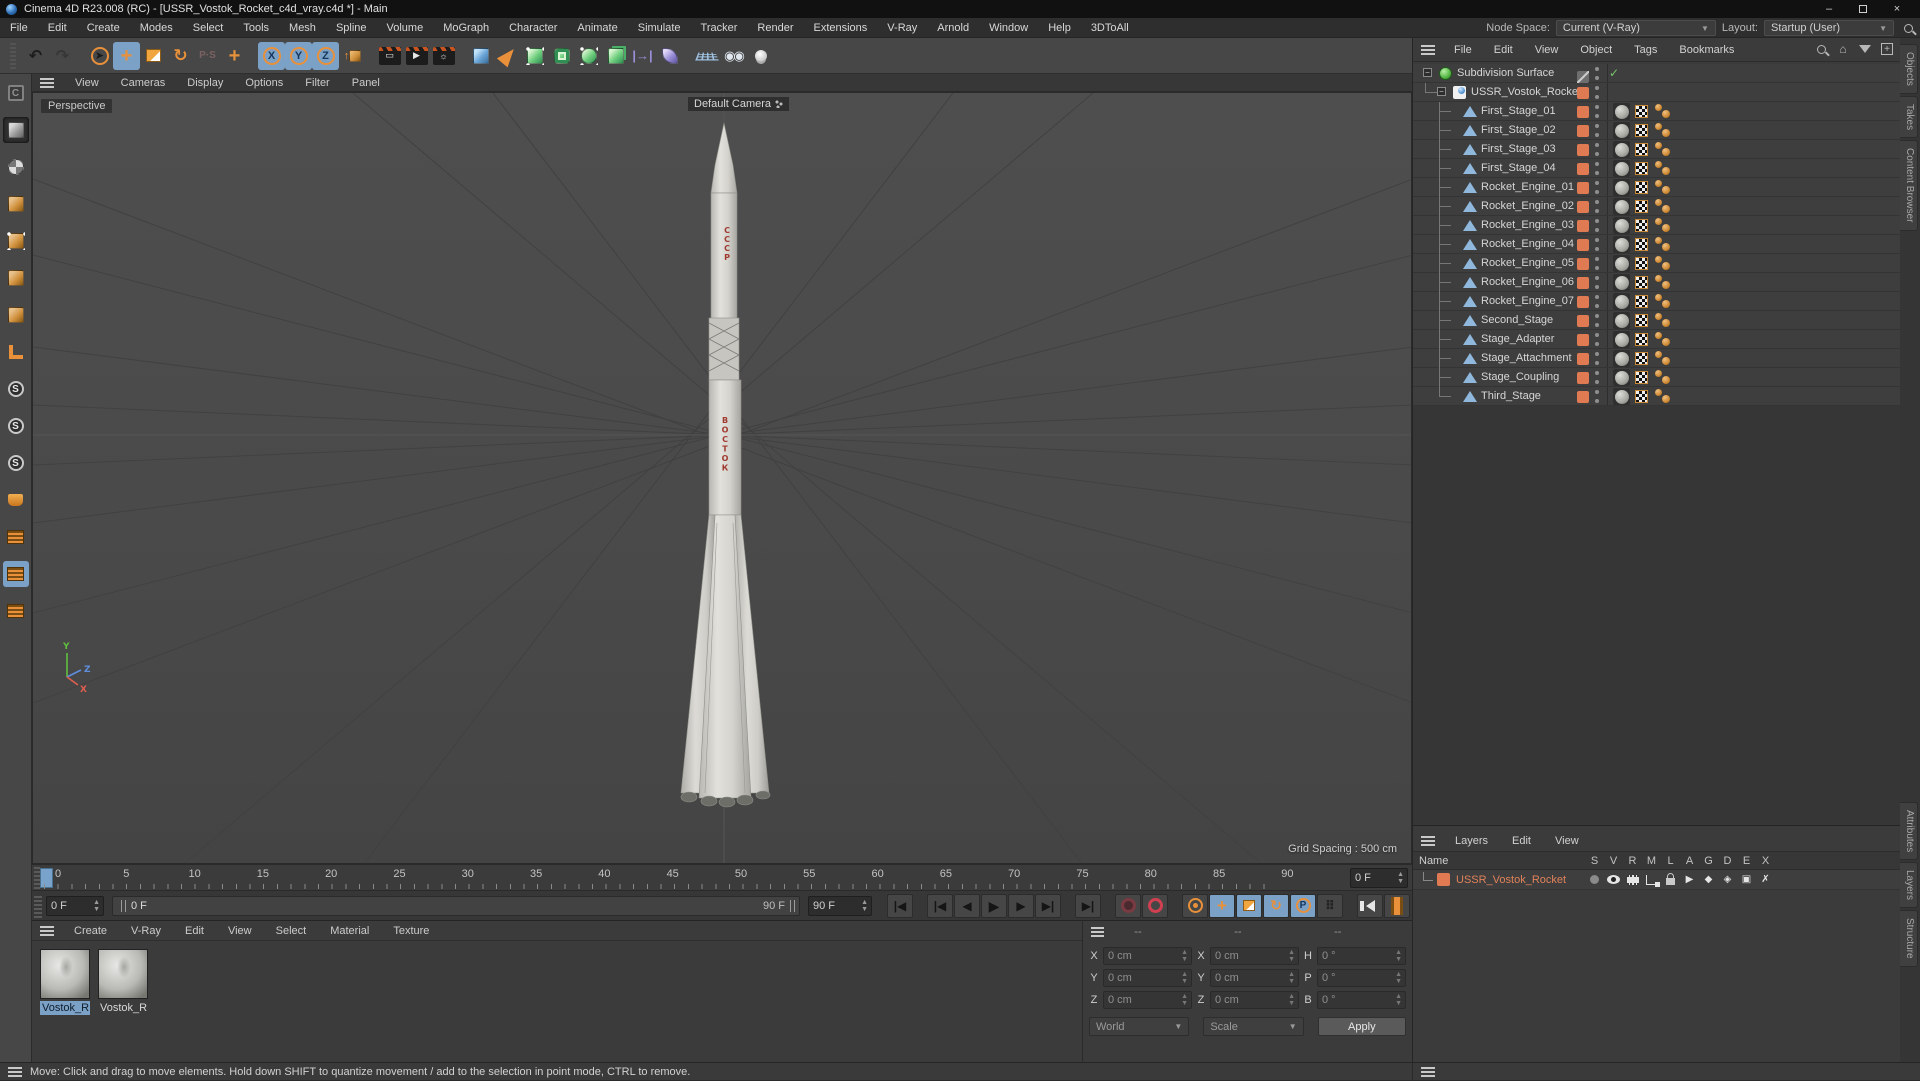 Image resolution: width=1920 pixels, height=1081 pixels. Describe the element at coordinates (47, 930) in the screenshot. I see `material-menu-icon` at that location.